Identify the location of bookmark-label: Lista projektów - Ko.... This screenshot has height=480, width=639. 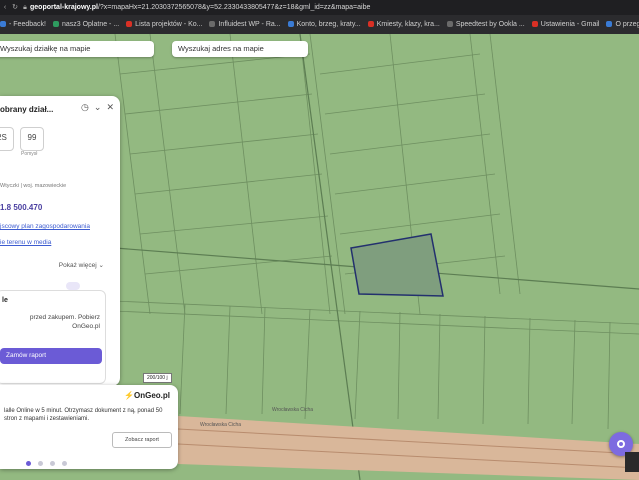
(169, 24).